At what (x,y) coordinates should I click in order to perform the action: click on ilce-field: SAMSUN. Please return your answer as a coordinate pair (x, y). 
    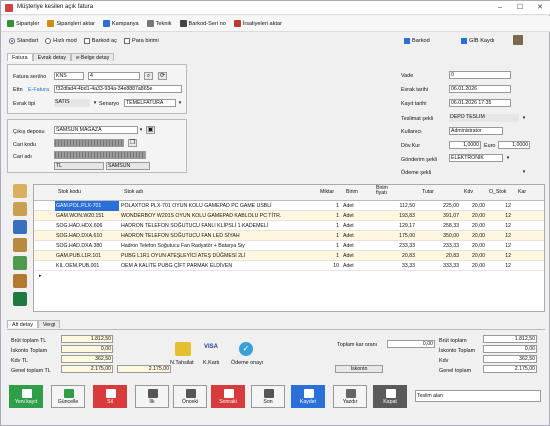
    Looking at the image, I should click on (128, 166).